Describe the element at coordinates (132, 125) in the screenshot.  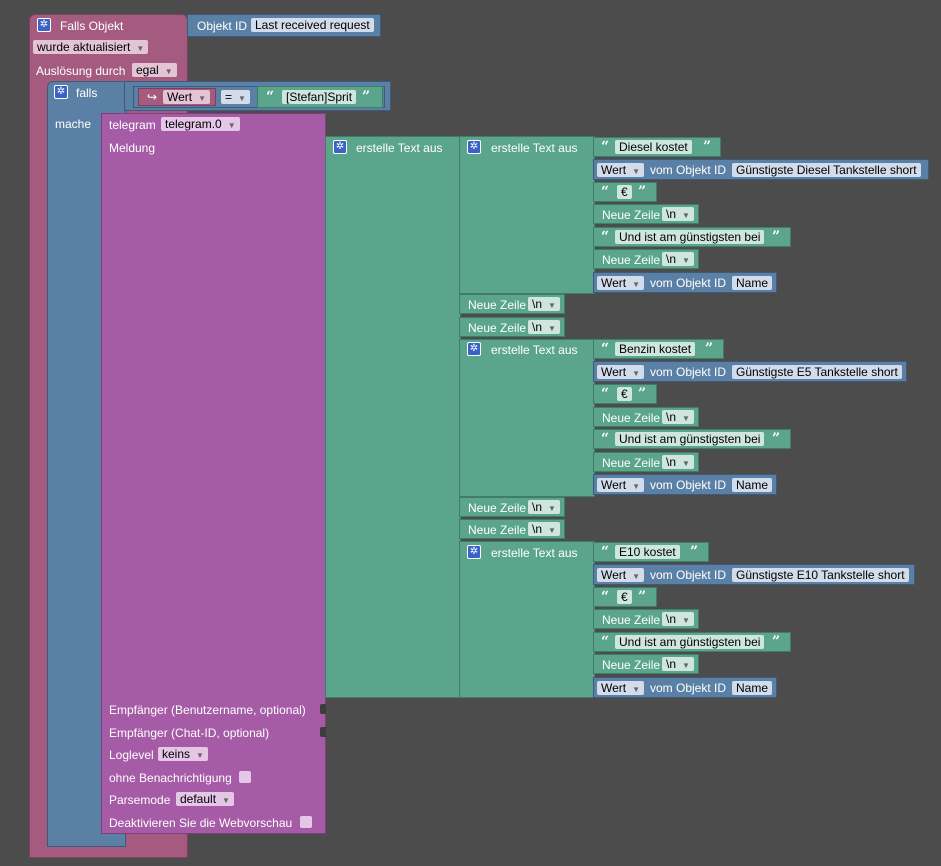
I see `telegram-label: telegram` at that location.